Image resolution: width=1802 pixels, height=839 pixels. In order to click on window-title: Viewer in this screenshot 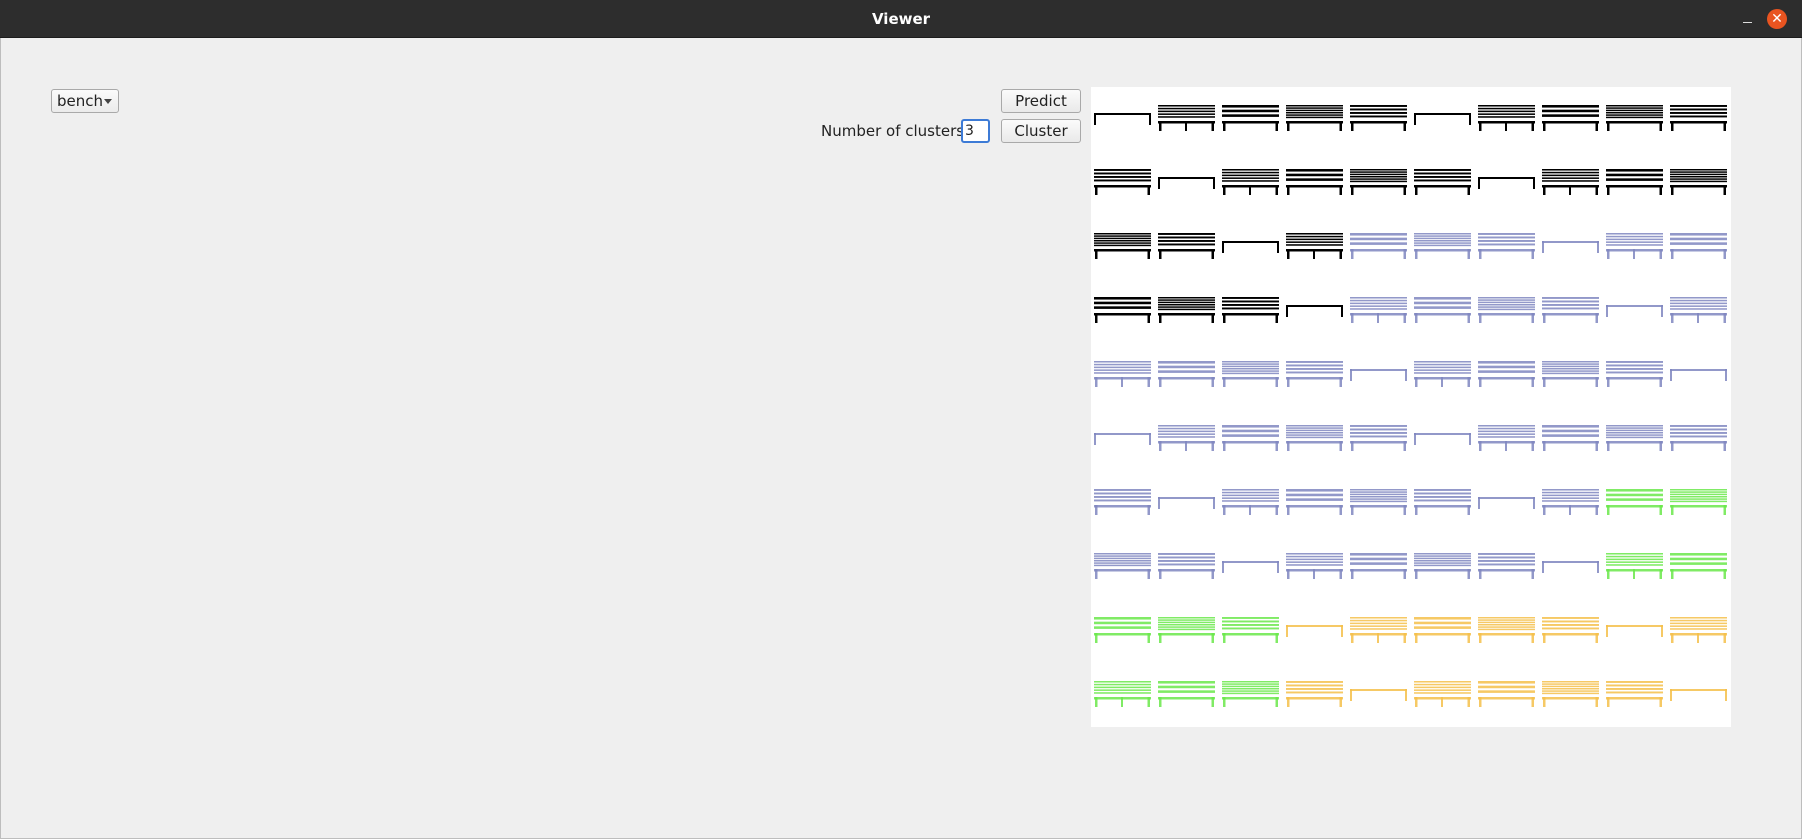, I will do `click(901, 19)`.